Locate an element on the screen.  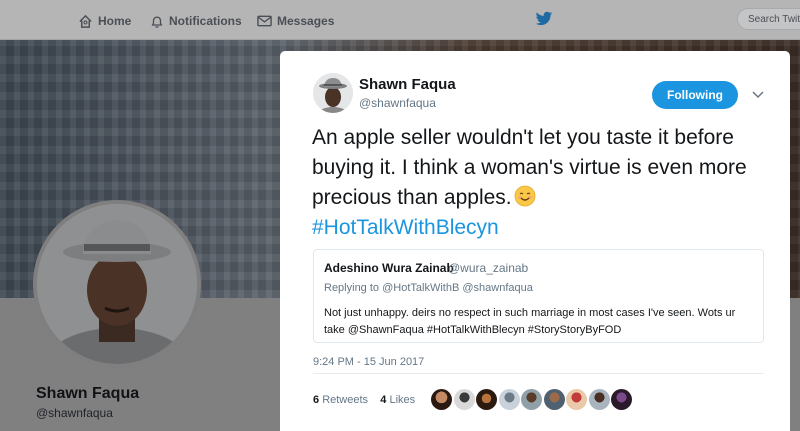
nav-notifications: Notifications is located at coordinates (196, 21).